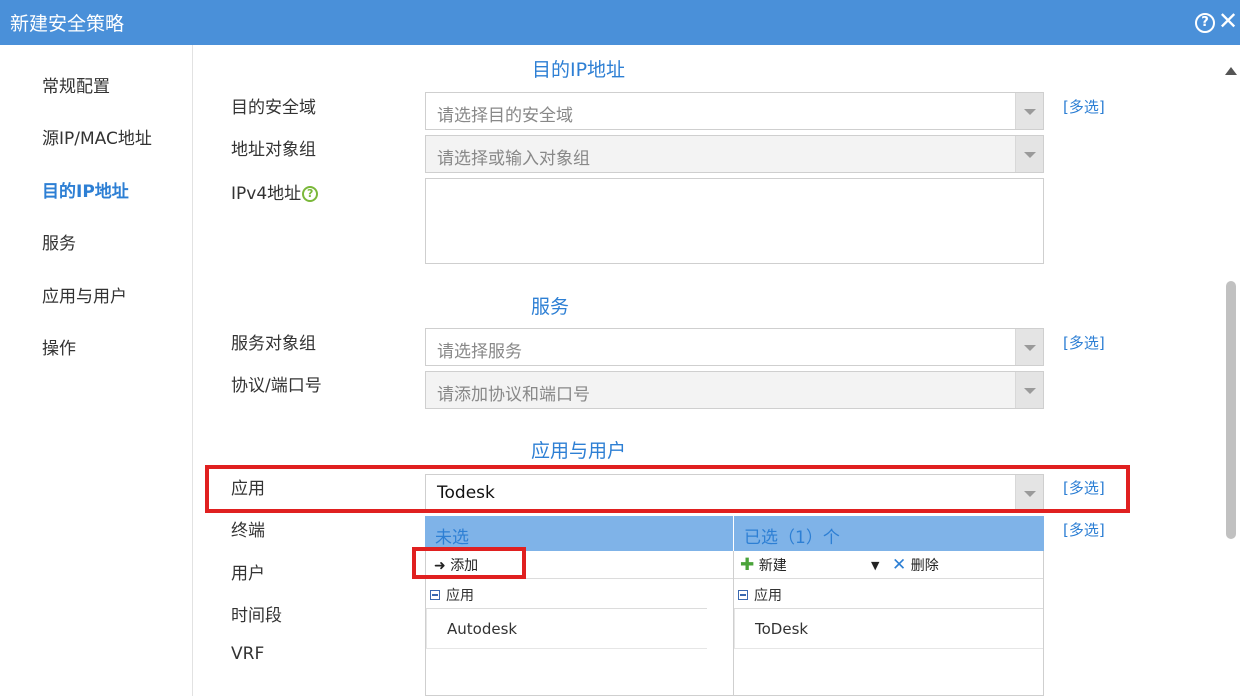 The height and width of the screenshot is (696, 1240). I want to click on plus-icon: ✚, so click(747, 565).